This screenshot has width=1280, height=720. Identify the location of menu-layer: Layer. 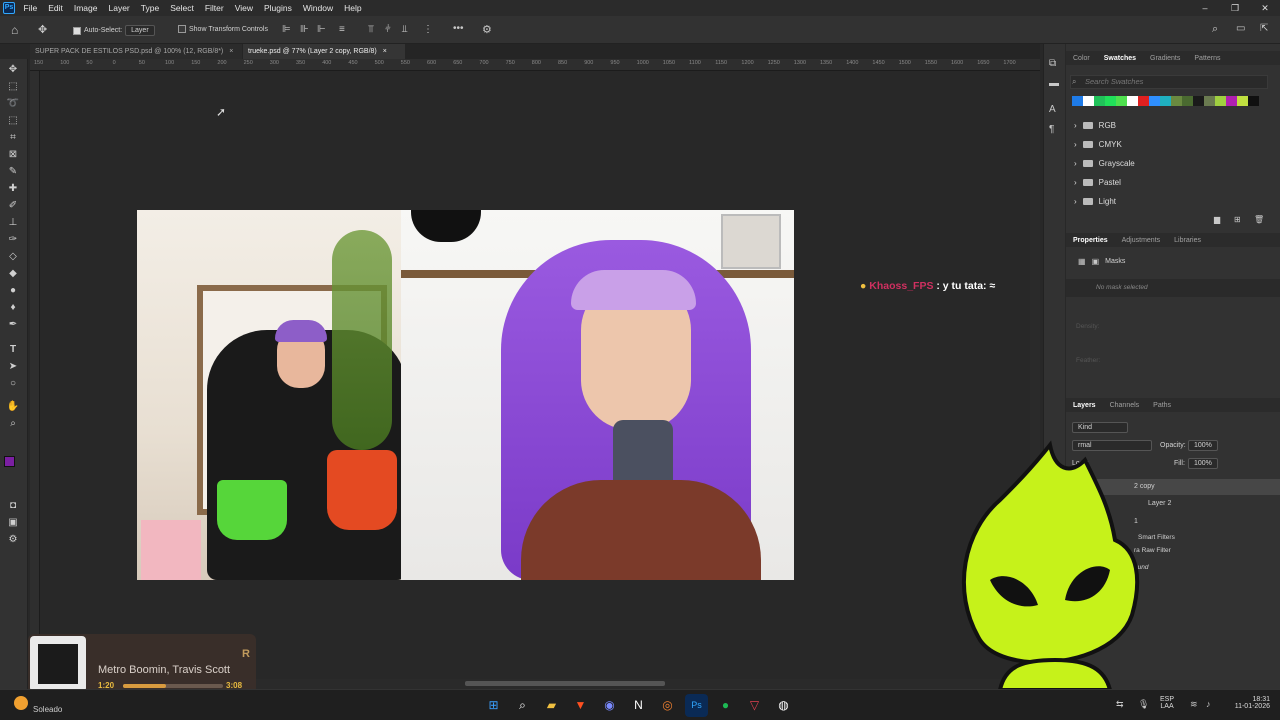
(118, 8).